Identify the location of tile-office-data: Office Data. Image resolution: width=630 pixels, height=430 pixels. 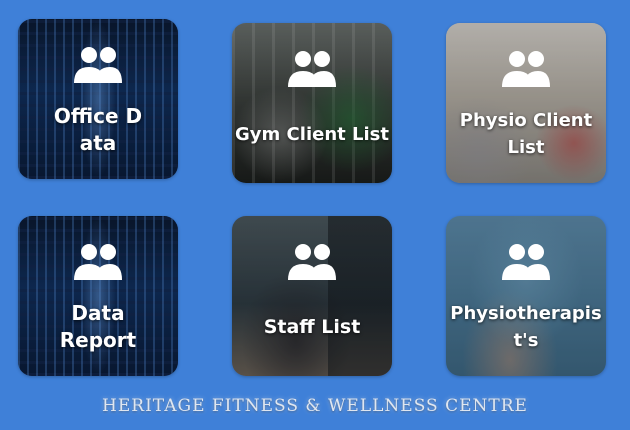
(98, 99).